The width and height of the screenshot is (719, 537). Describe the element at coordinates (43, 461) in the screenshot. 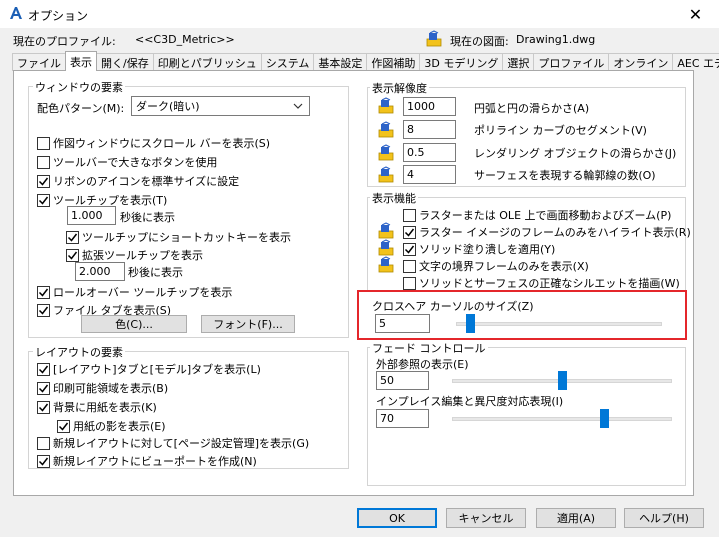

I see `create-viewport-checkbox` at that location.